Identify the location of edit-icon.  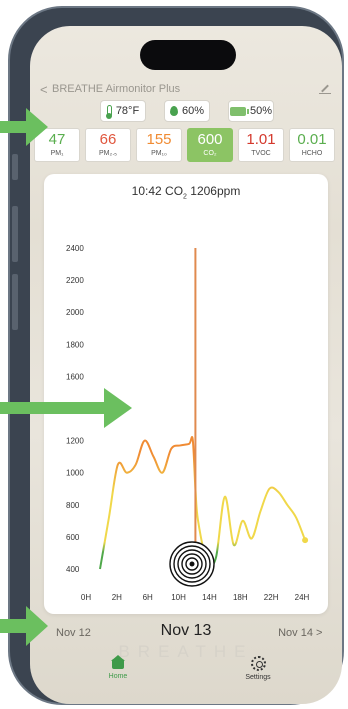
(325, 89).